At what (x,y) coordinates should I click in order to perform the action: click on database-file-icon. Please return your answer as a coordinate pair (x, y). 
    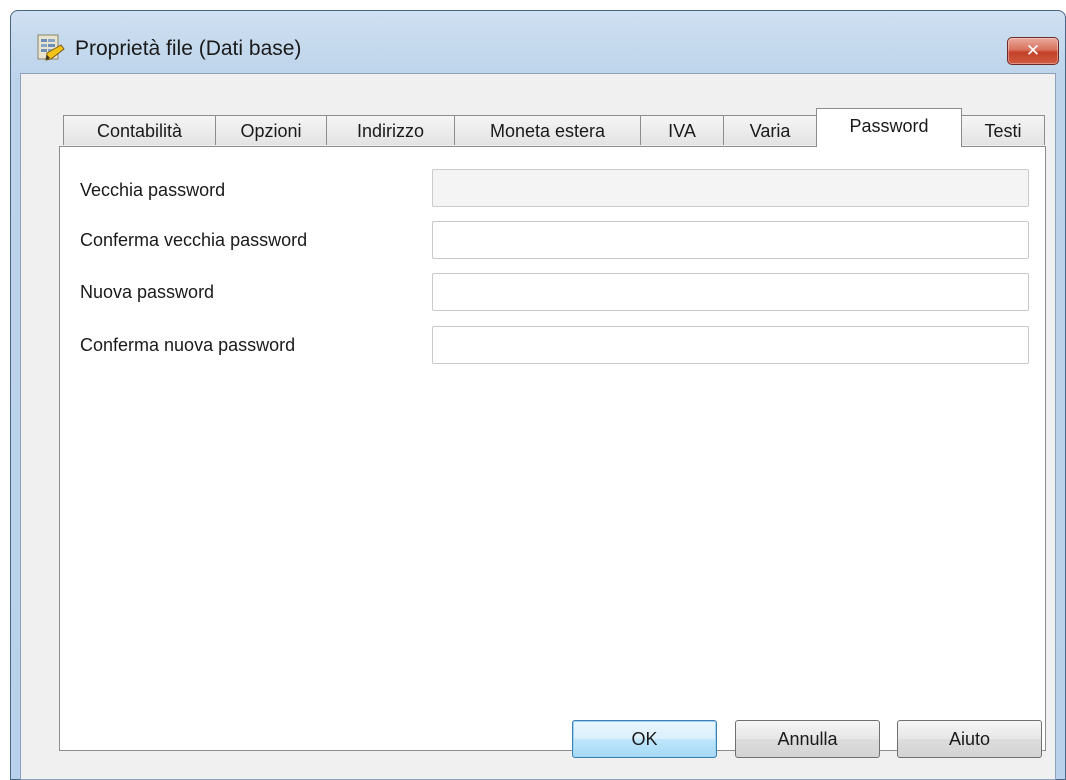
    Looking at the image, I should click on (51, 47).